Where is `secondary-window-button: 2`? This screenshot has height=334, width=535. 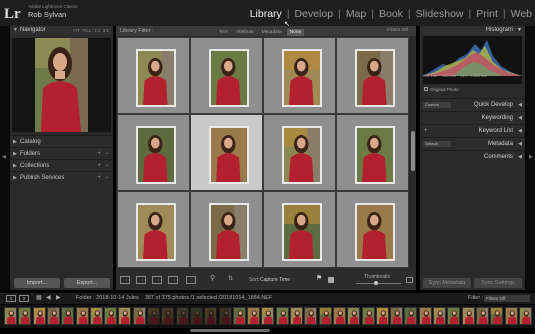 secondary-window-button: 2 is located at coordinates (24, 298).